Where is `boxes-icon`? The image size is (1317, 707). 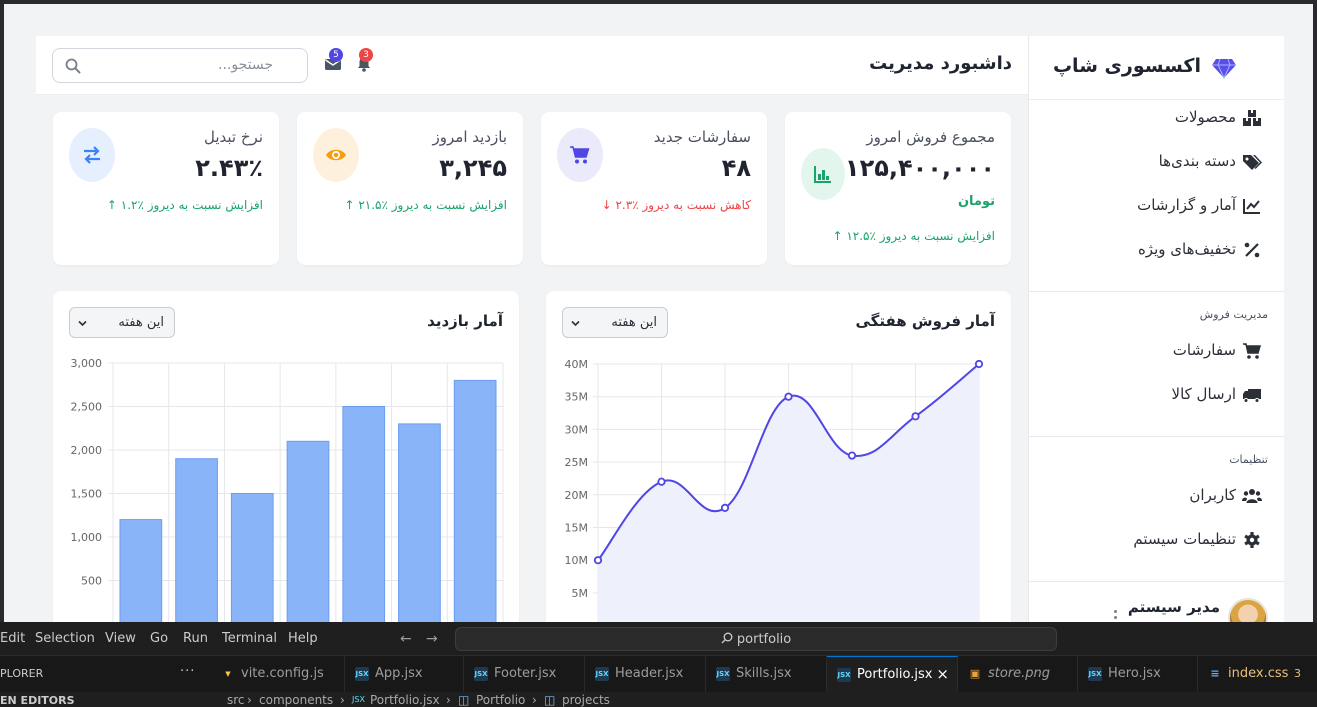
boxes-icon is located at coordinates (1252, 118).